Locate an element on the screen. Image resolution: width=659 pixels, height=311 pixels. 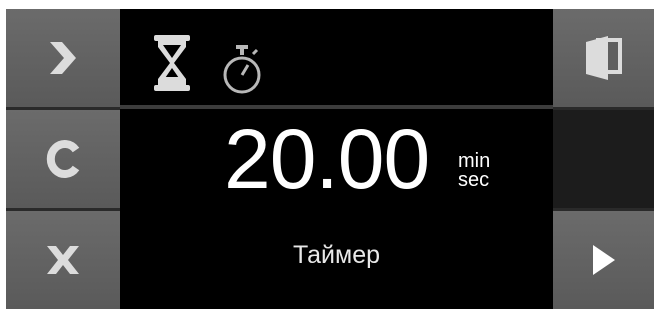
next-button is located at coordinates (63, 59).